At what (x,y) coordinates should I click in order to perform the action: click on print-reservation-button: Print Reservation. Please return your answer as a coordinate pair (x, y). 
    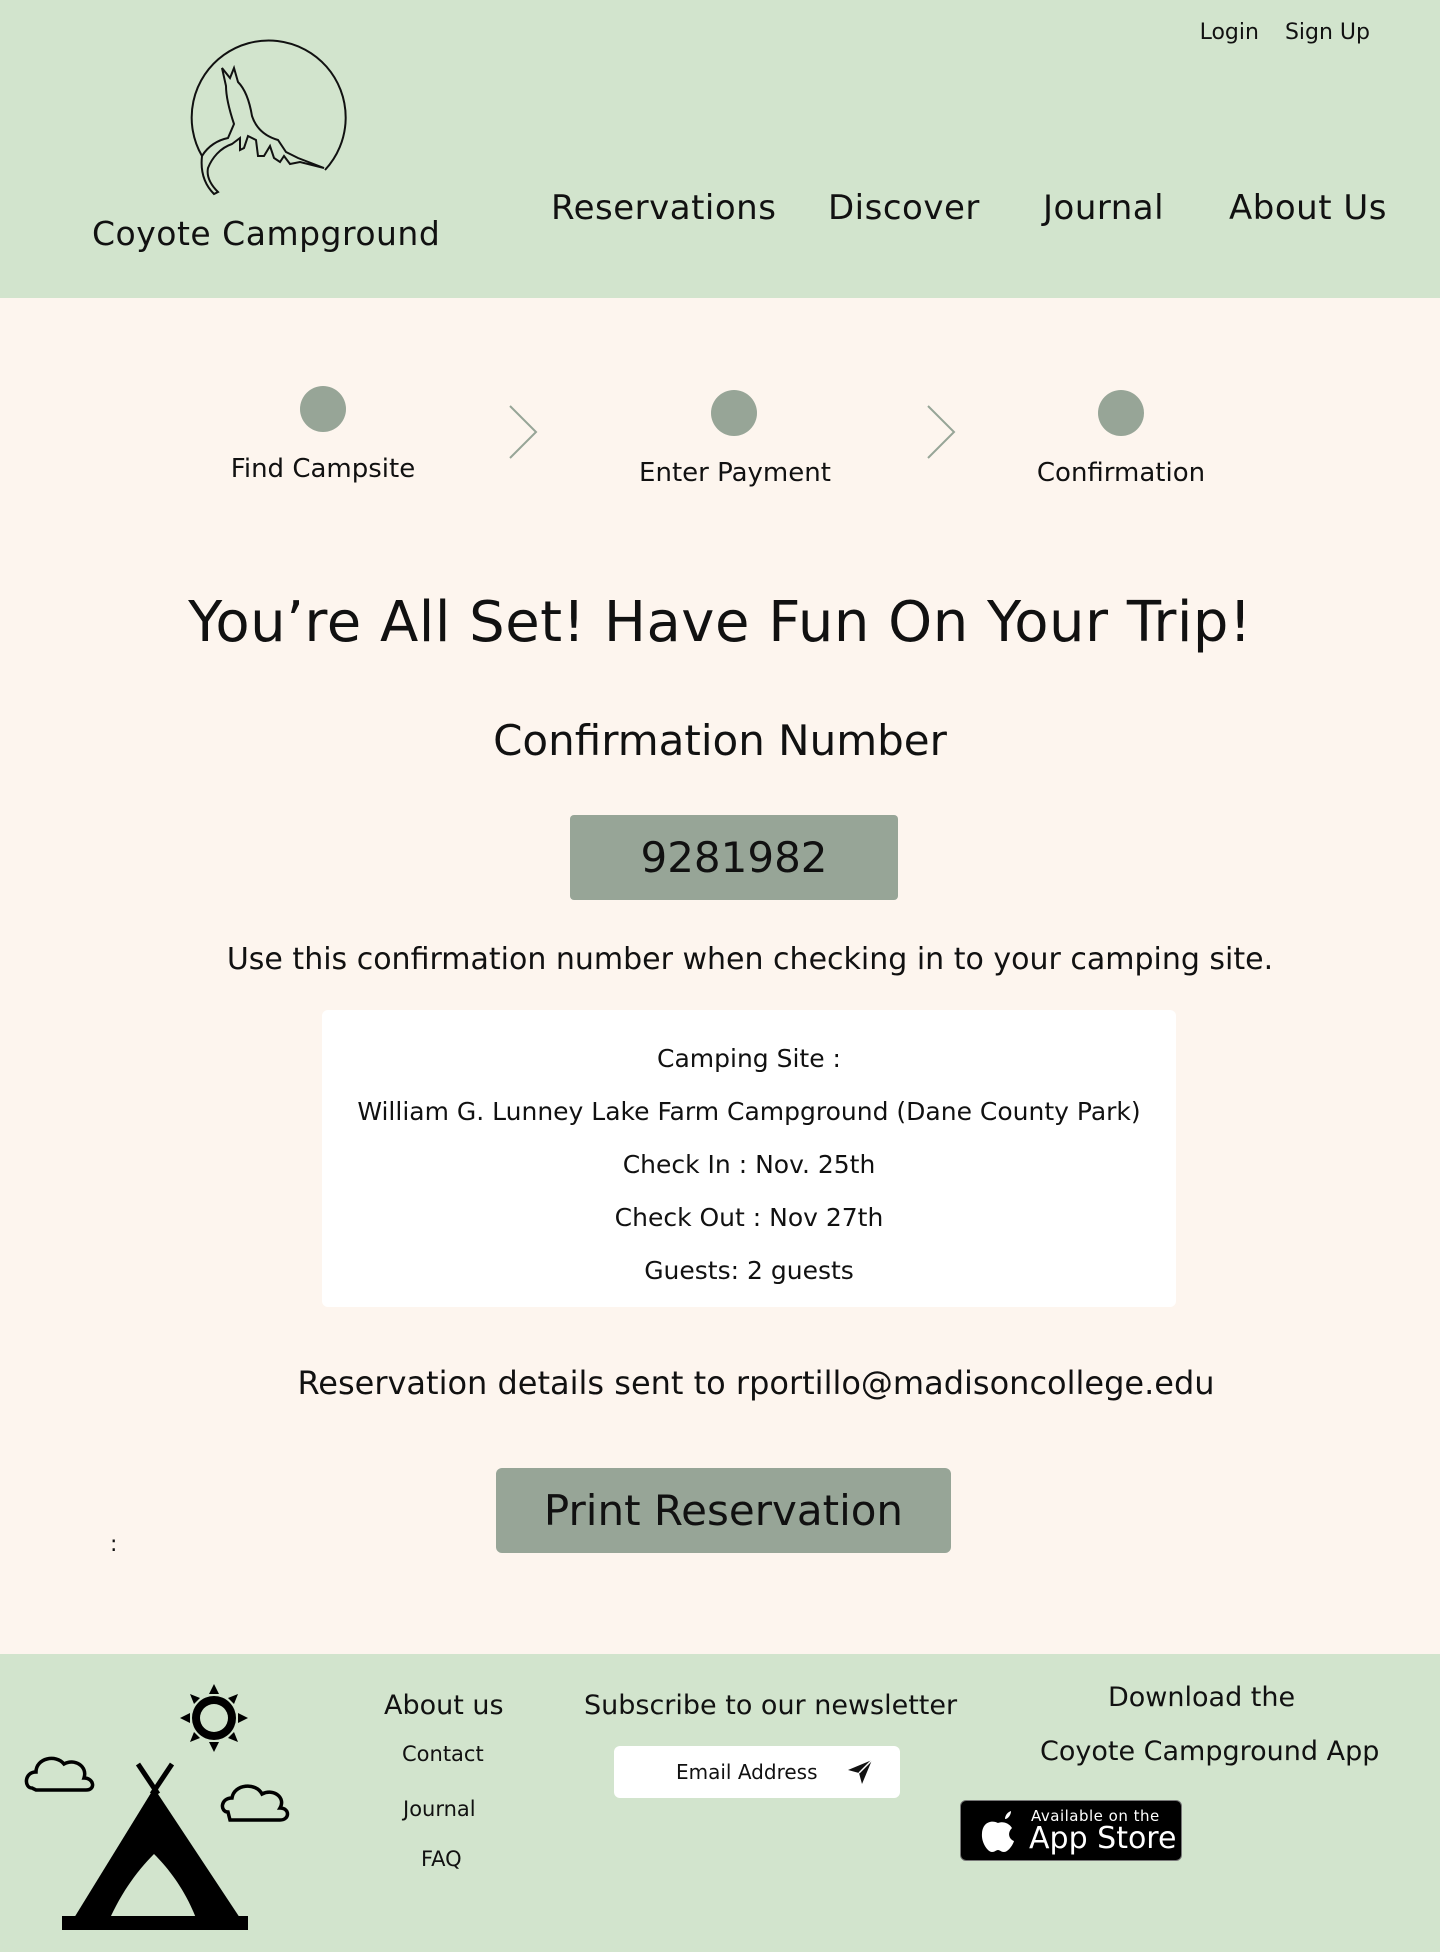
    Looking at the image, I should click on (723, 1510).